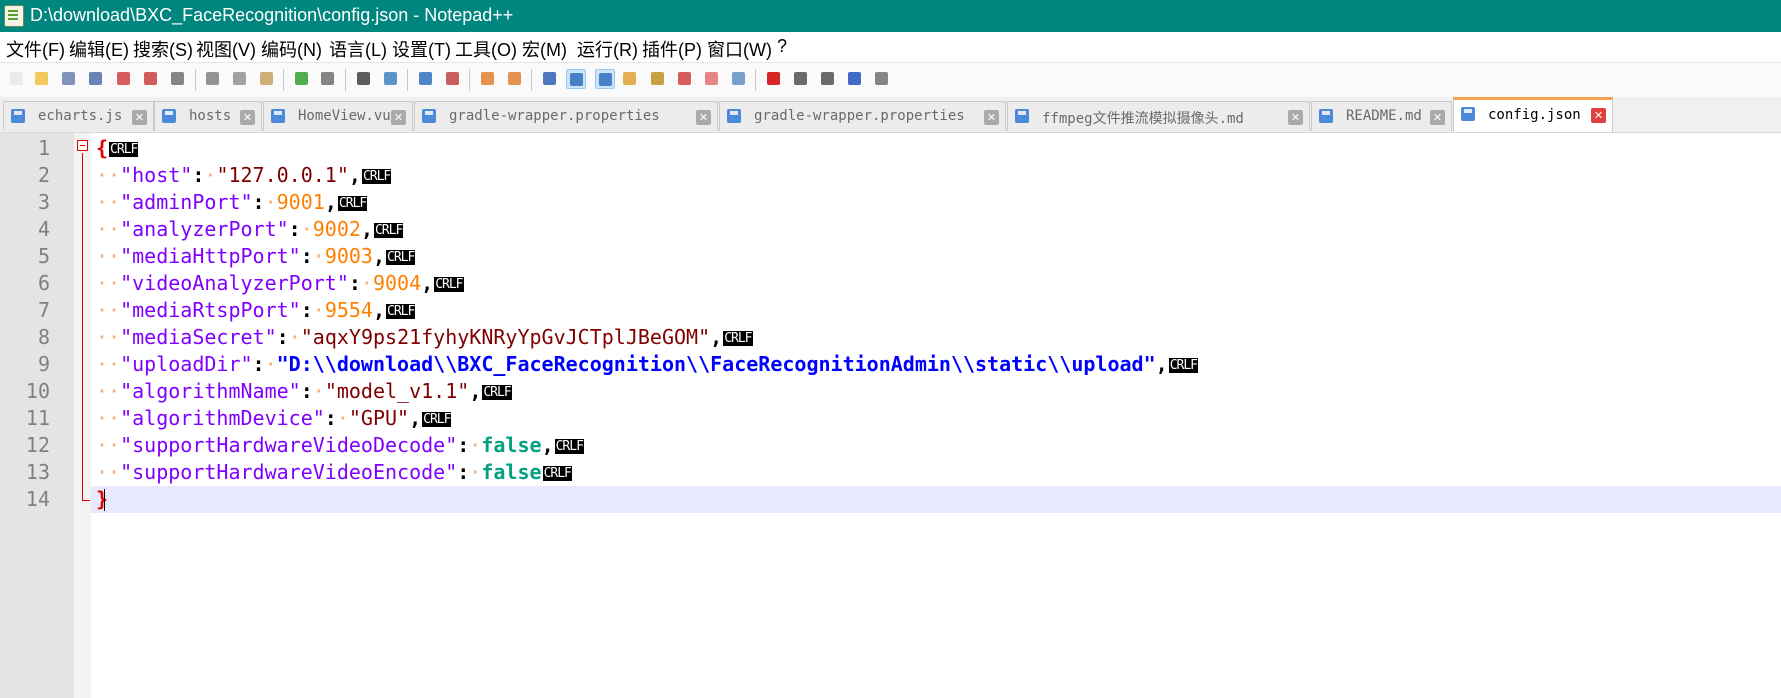  I want to click on word-wrap-icon, so click(550, 79).